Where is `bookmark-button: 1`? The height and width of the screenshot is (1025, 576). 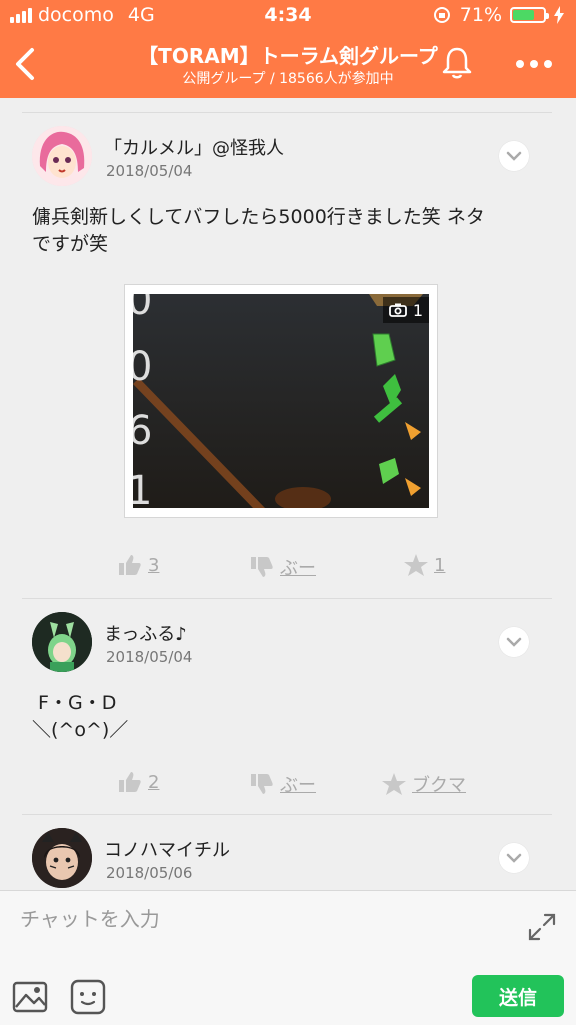 bookmark-button: 1 is located at coordinates (424, 565).